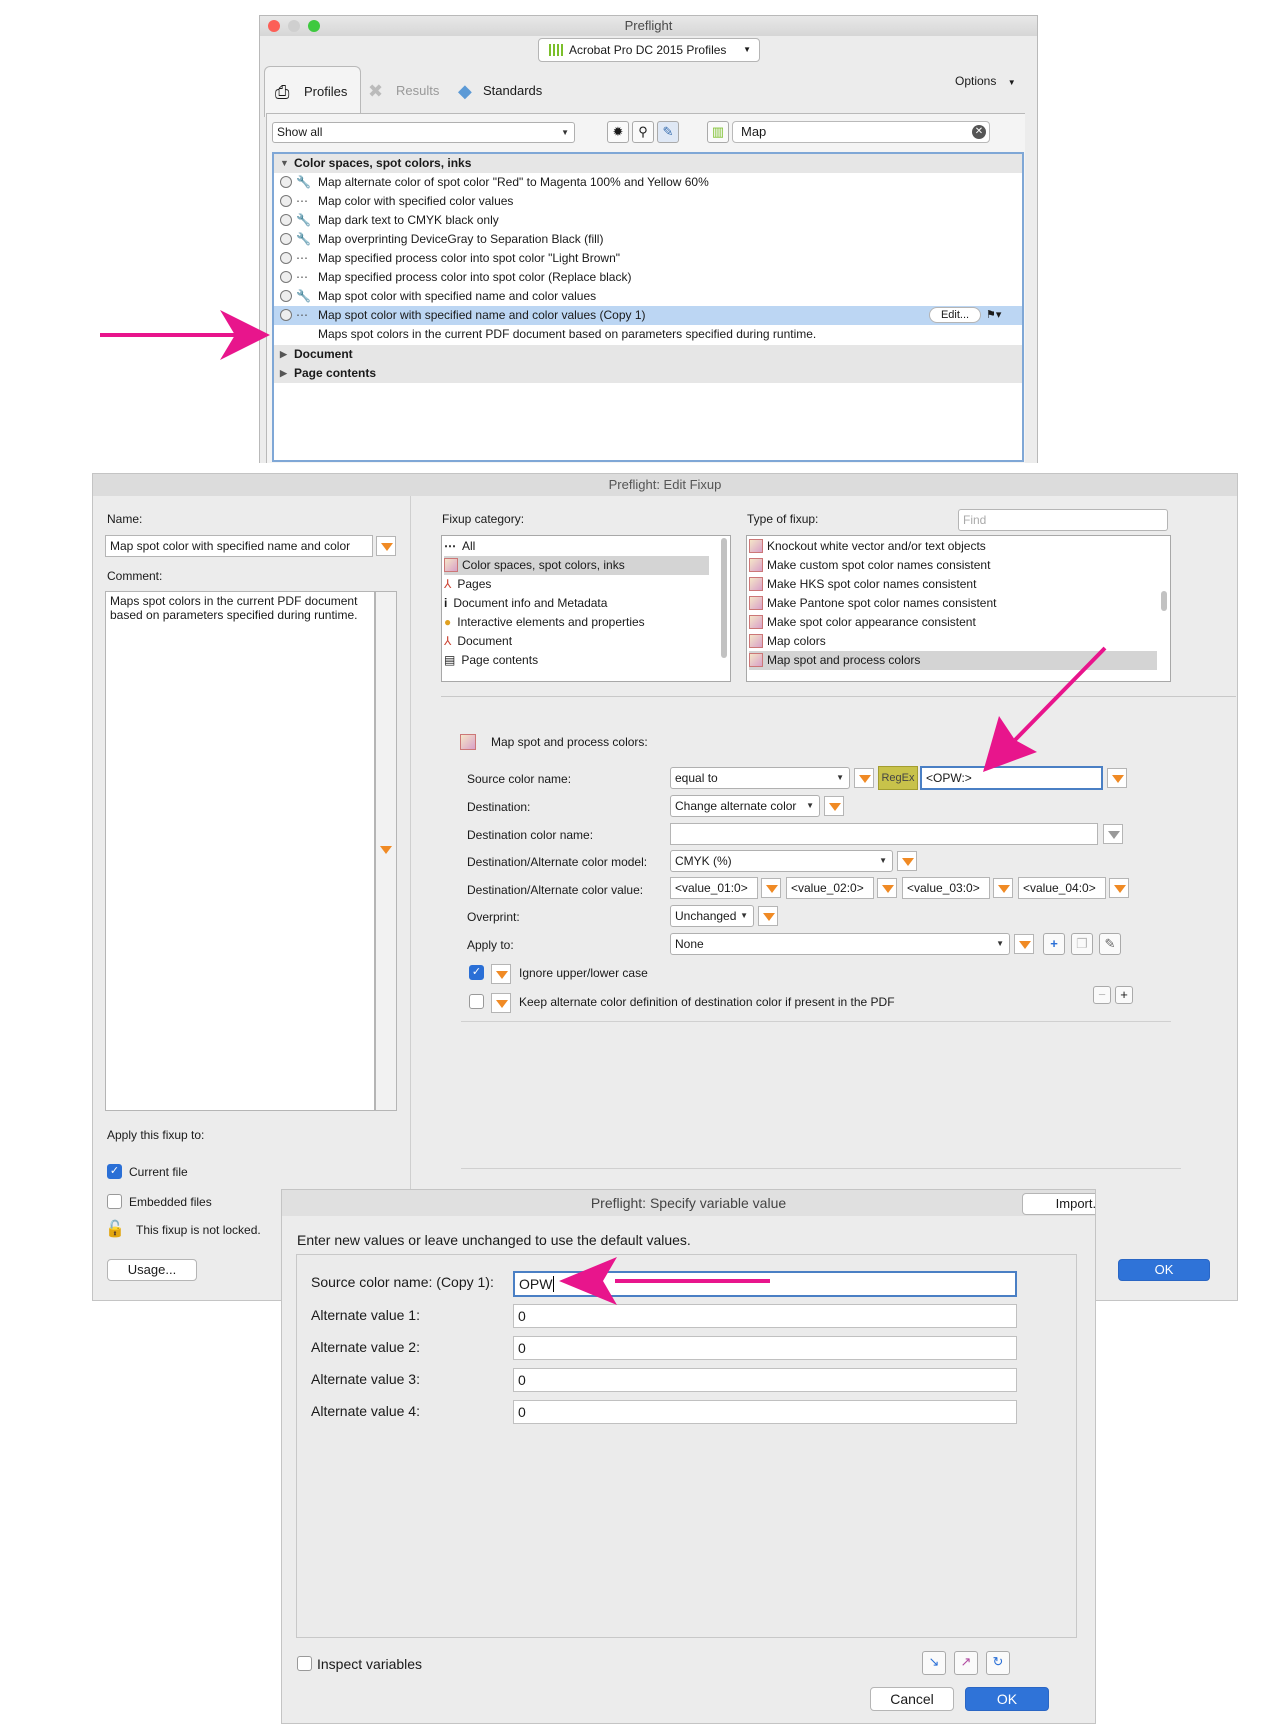  I want to click on type-item: Make Pantone spot color names consistent, so click(872, 603).